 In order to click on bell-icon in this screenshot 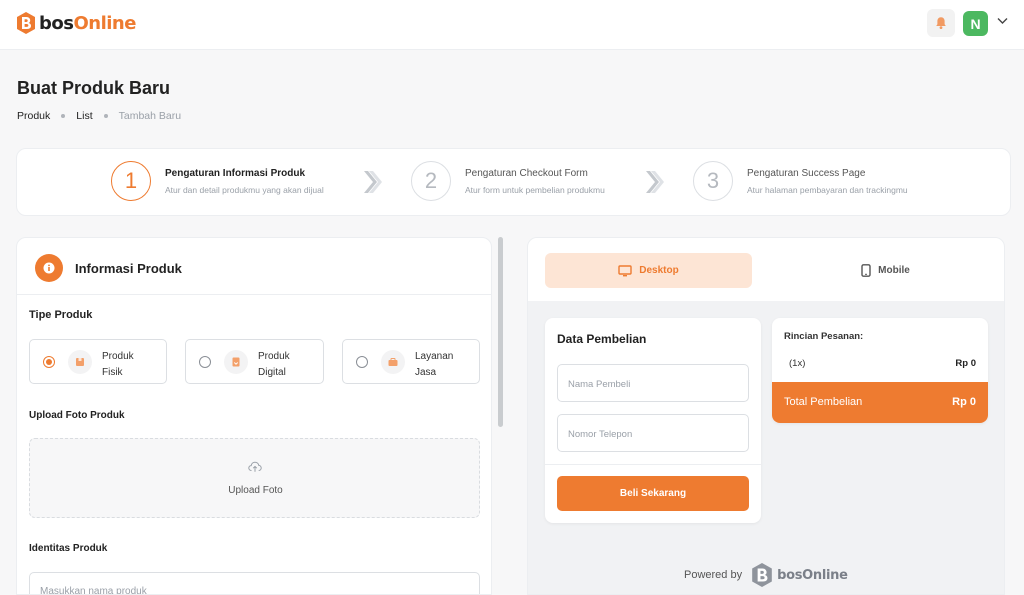, I will do `click(941, 23)`.